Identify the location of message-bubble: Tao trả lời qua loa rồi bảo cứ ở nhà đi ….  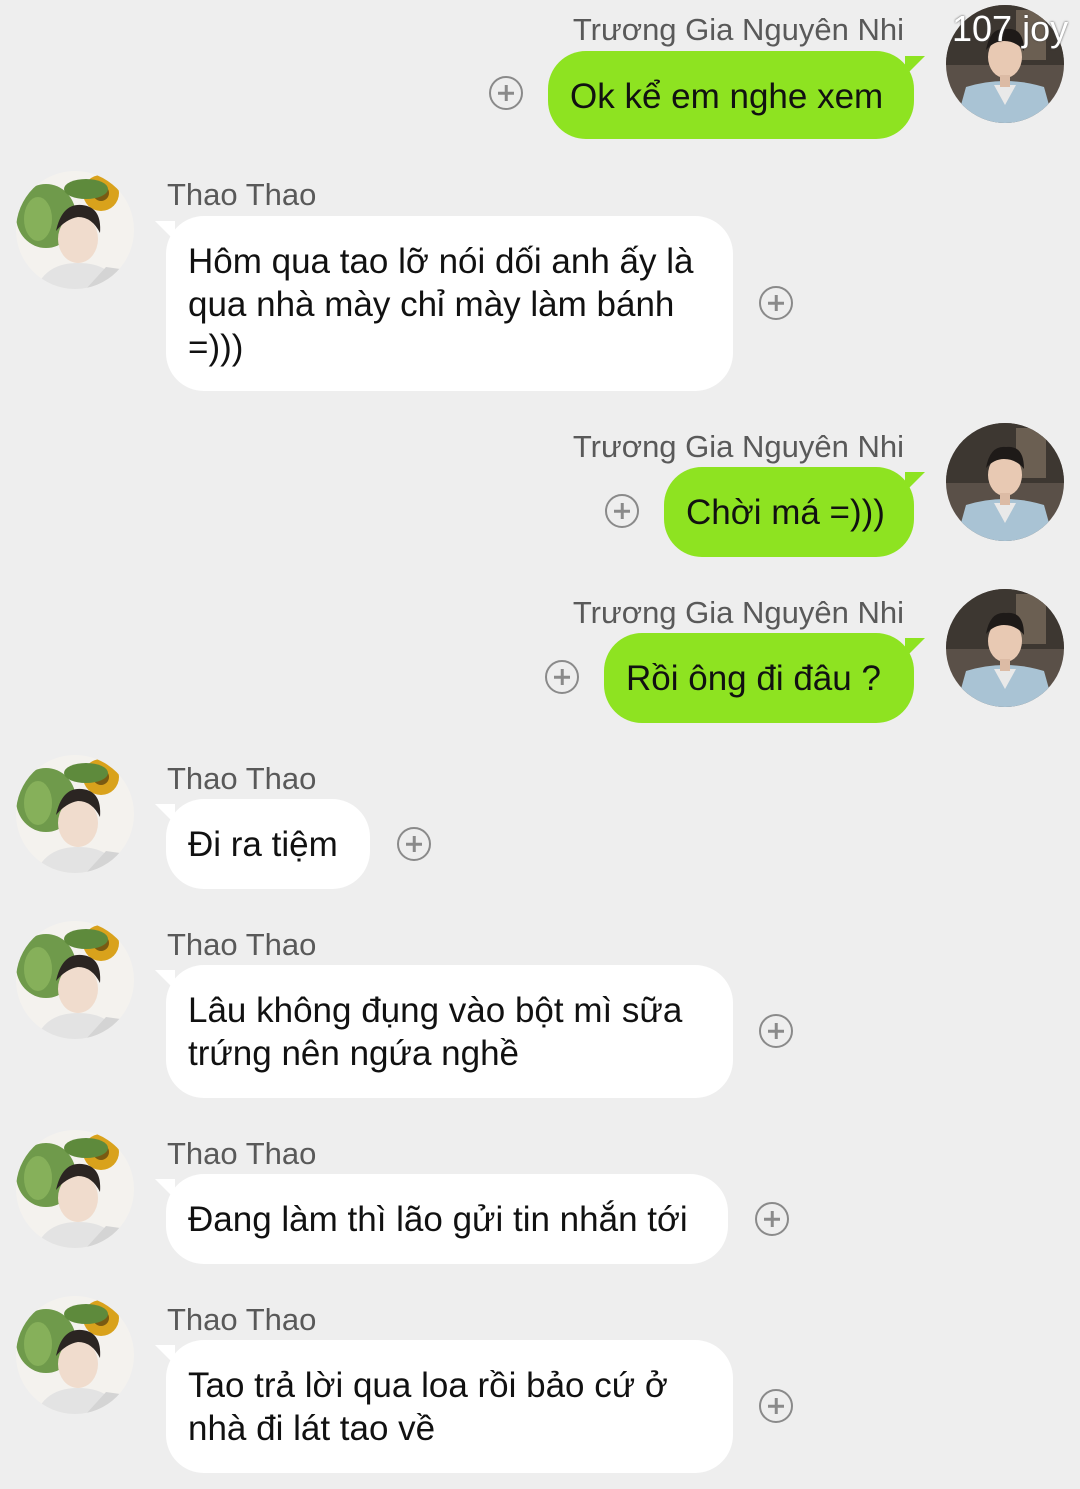
(449, 1406).